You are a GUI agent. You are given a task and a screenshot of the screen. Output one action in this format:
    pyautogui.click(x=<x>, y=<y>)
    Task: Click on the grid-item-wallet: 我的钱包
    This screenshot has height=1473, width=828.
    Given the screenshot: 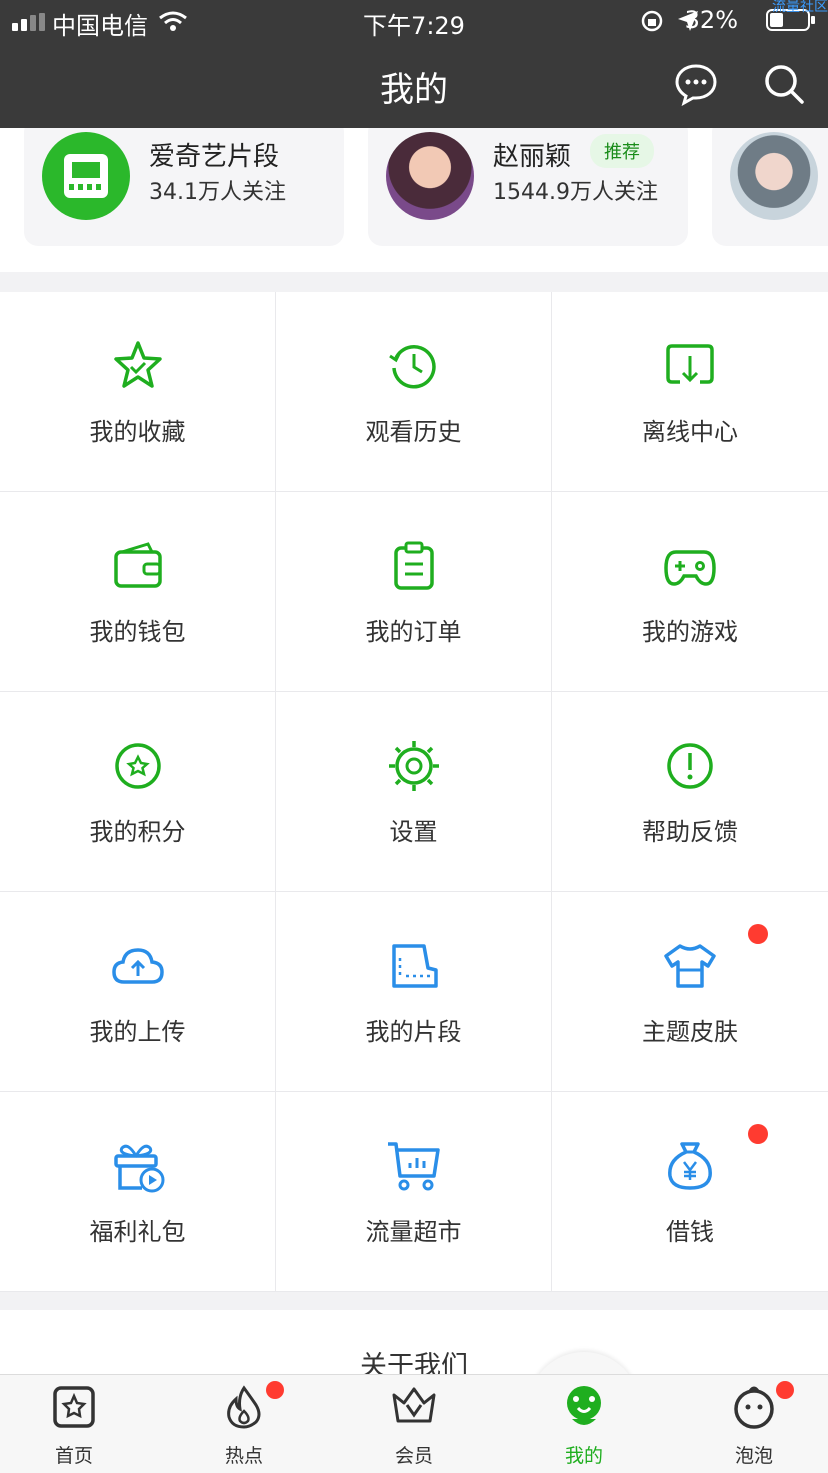 What is the action you would take?
    pyautogui.click(x=137, y=591)
    